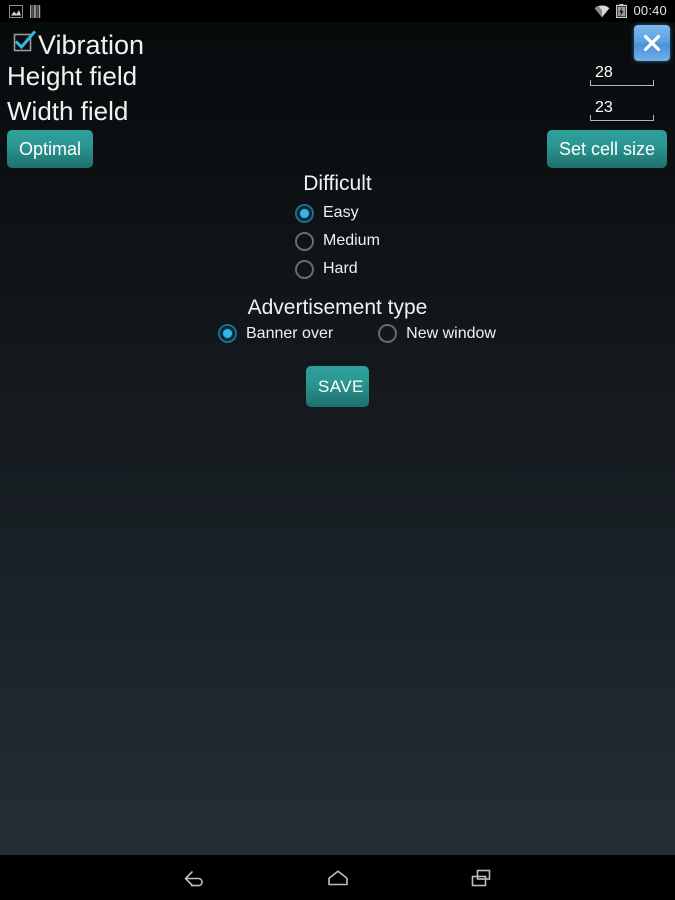 The height and width of the screenshot is (900, 675). I want to click on nav-home-button, so click(338, 877).